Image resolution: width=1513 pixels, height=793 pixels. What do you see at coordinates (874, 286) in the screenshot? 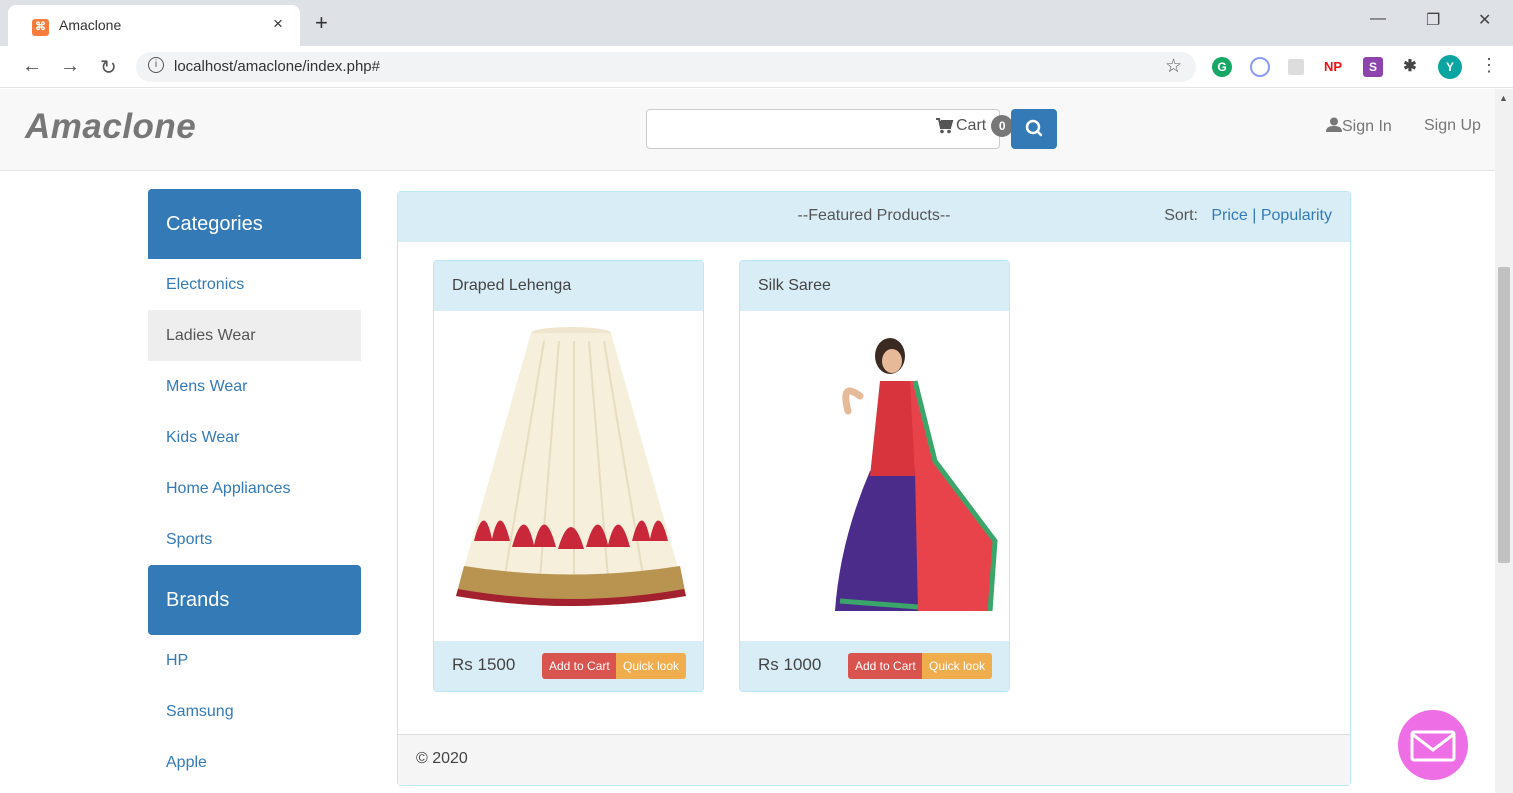
I see `product-name: Silk Saree` at bounding box center [874, 286].